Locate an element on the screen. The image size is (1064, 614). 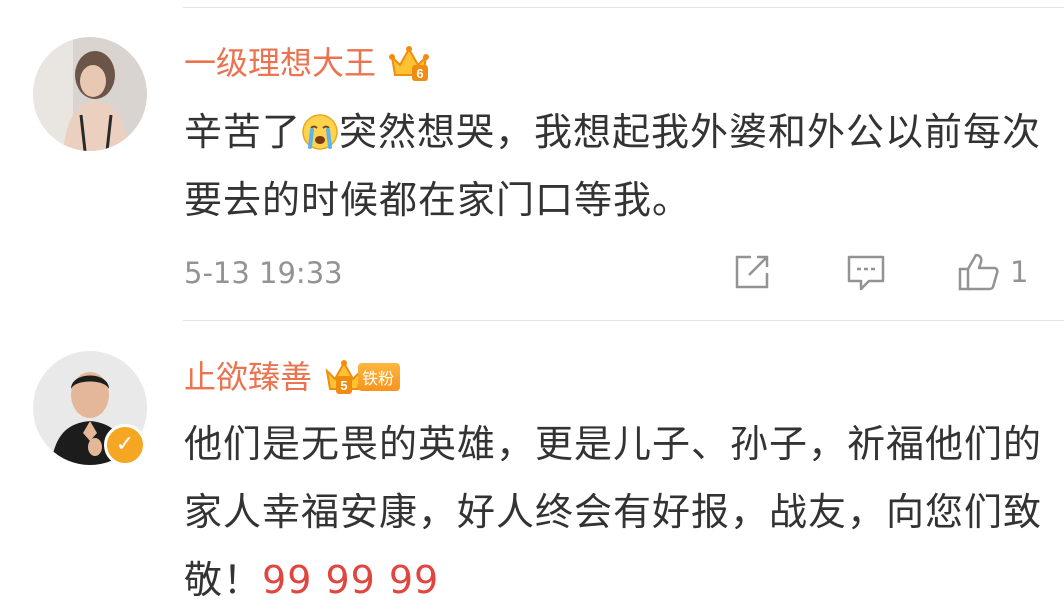
avatar-photo is located at coordinates (90, 94).